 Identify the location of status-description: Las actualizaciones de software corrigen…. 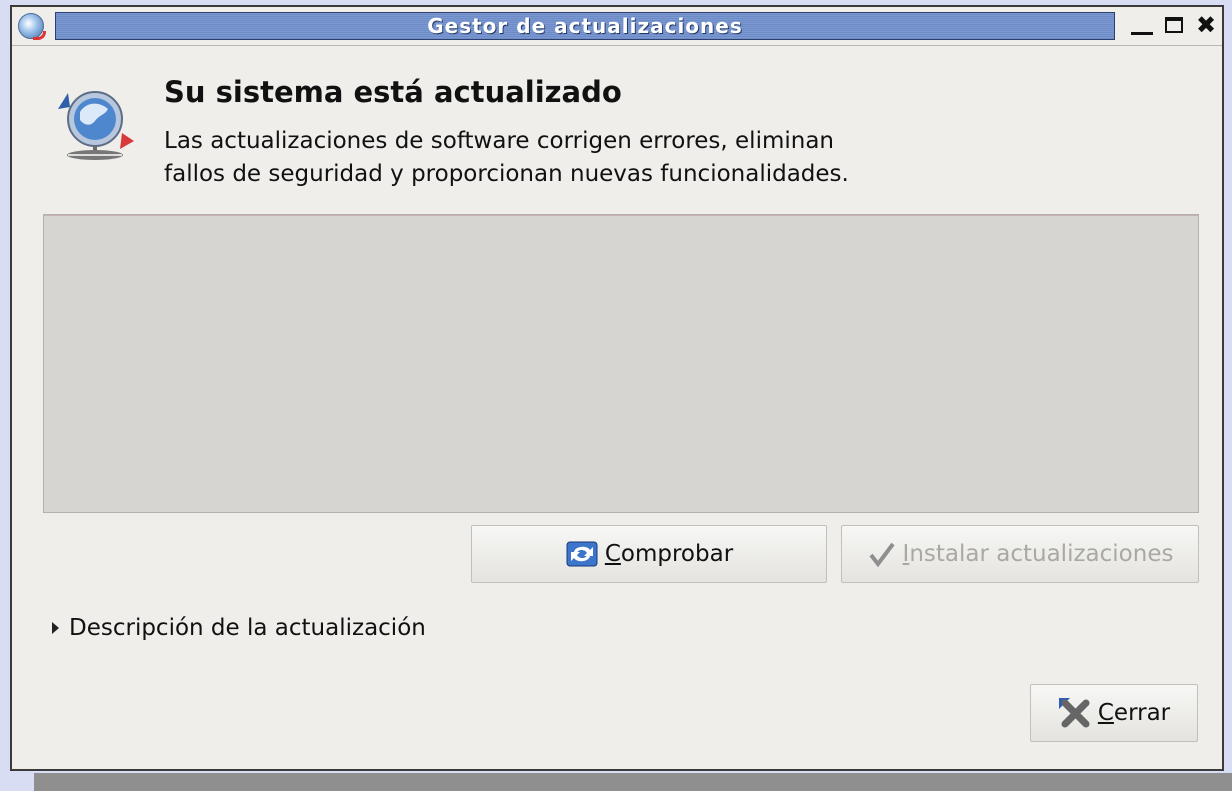
(564, 158).